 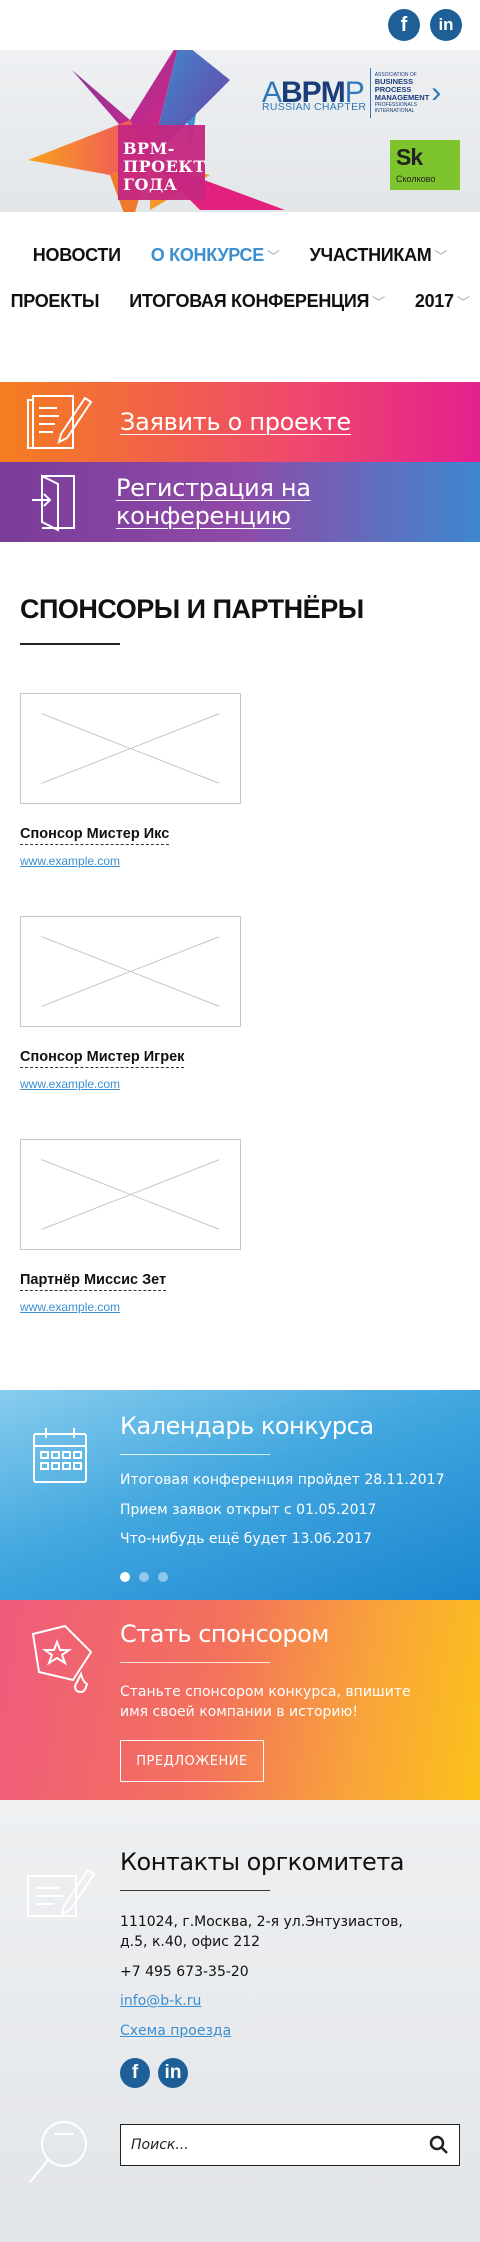 I want to click on title-line: ПРОЕКТ, so click(x=164, y=166).